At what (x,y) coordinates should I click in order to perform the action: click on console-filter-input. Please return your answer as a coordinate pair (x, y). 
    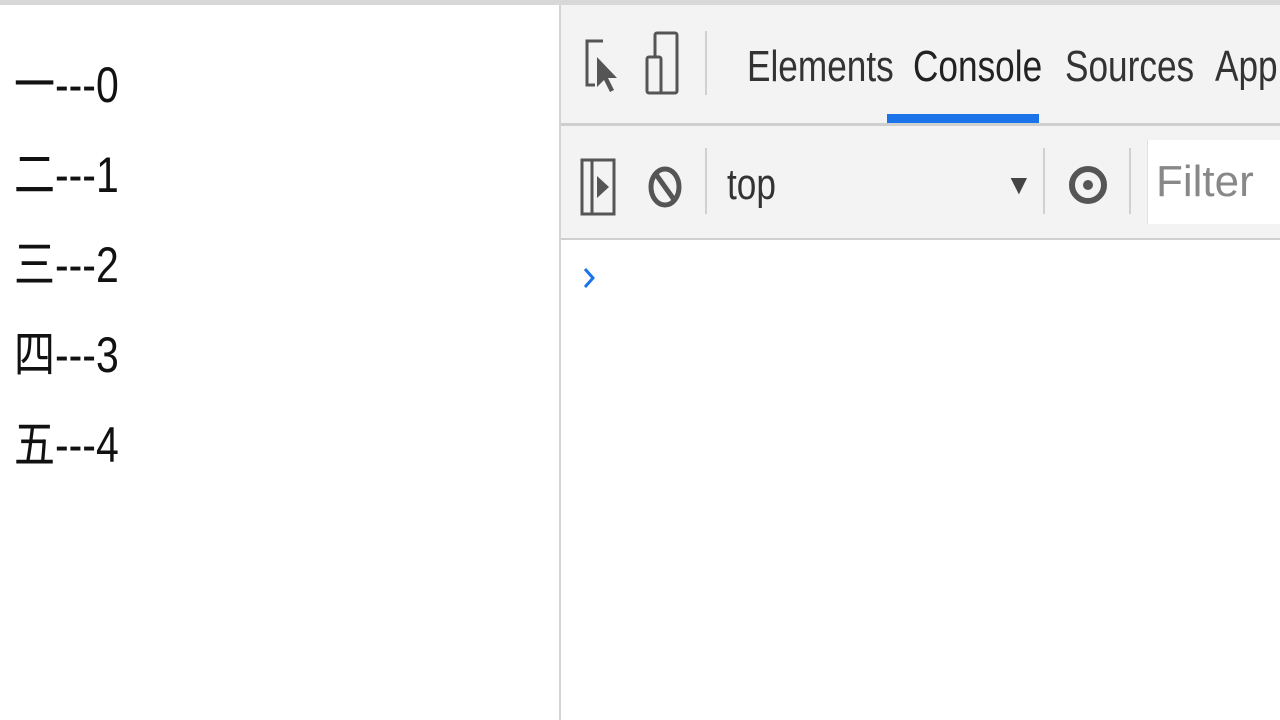
    Looking at the image, I should click on (1214, 182).